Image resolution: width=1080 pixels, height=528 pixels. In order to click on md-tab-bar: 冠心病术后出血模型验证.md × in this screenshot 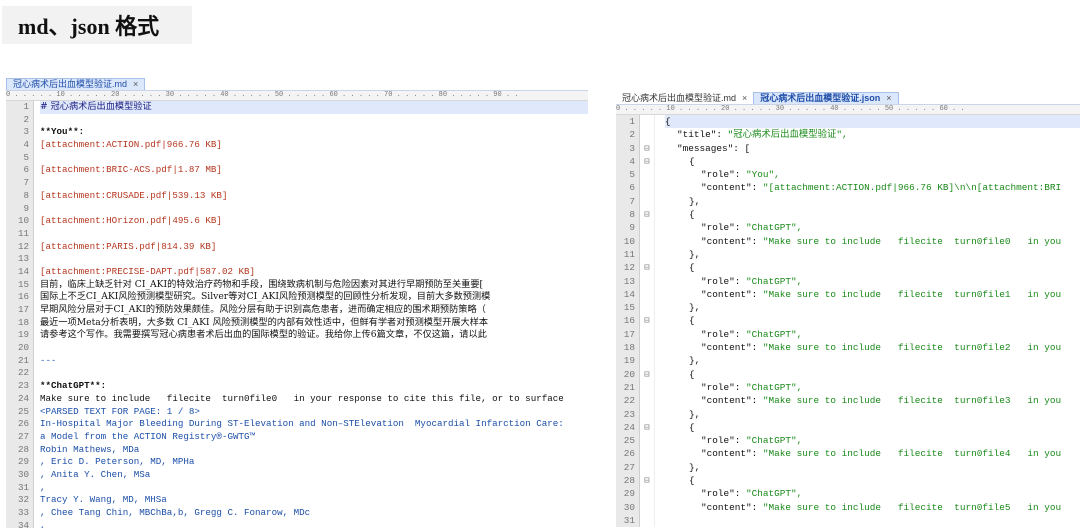, I will do `click(297, 84)`.